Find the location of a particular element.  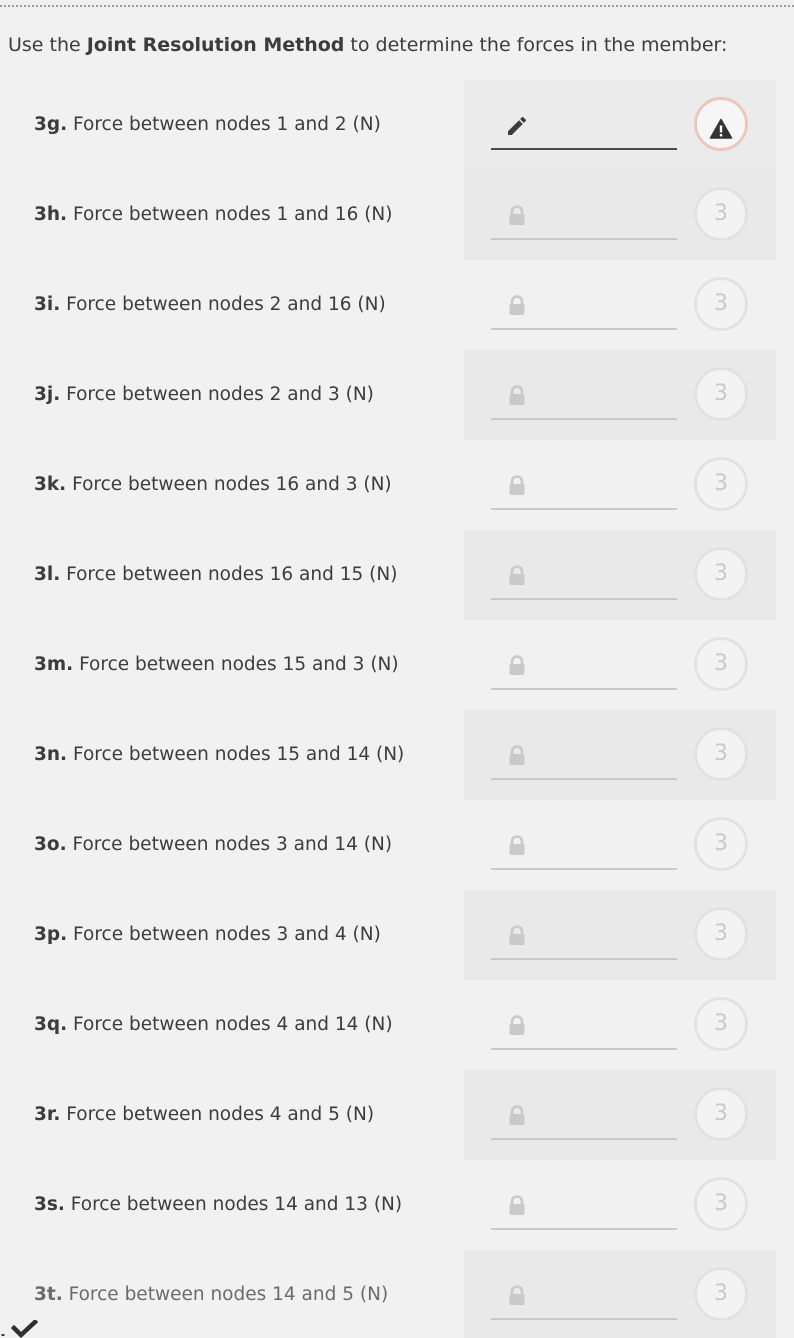

question-label: 3s. Force between nodes 14 and 13 (N) is located at coordinates (218, 1205).